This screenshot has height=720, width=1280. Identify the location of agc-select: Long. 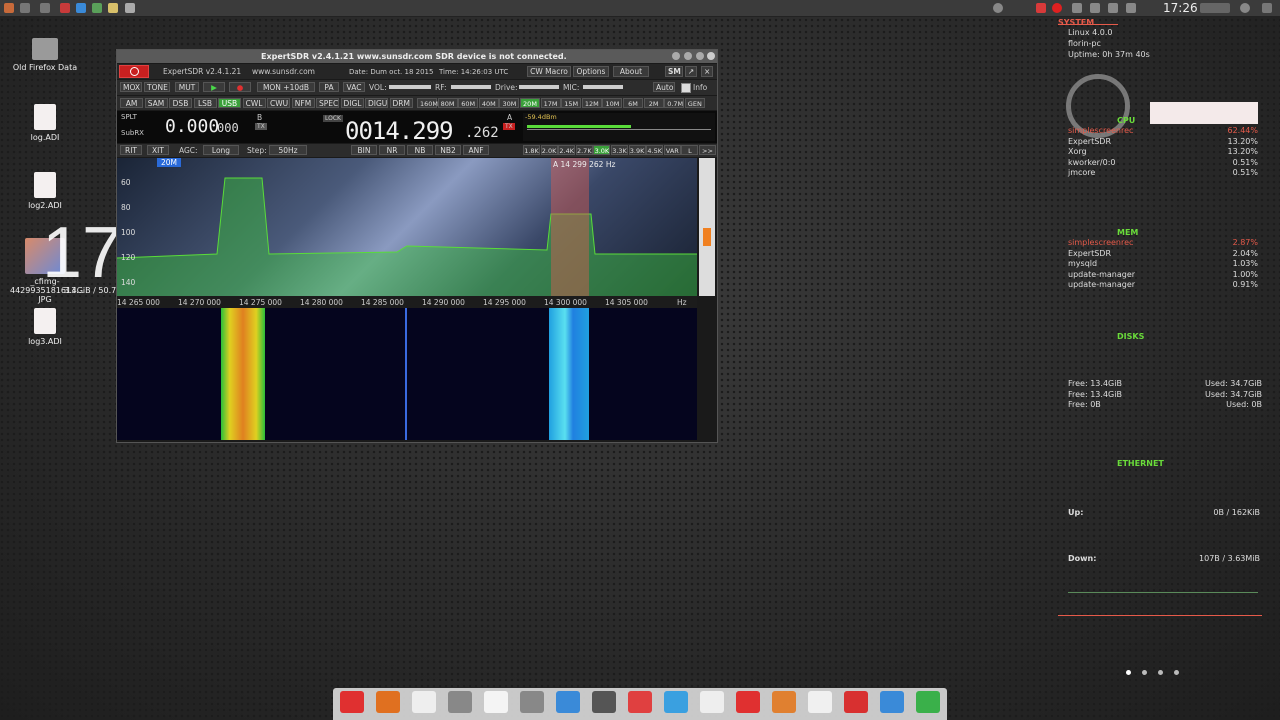
(221, 150).